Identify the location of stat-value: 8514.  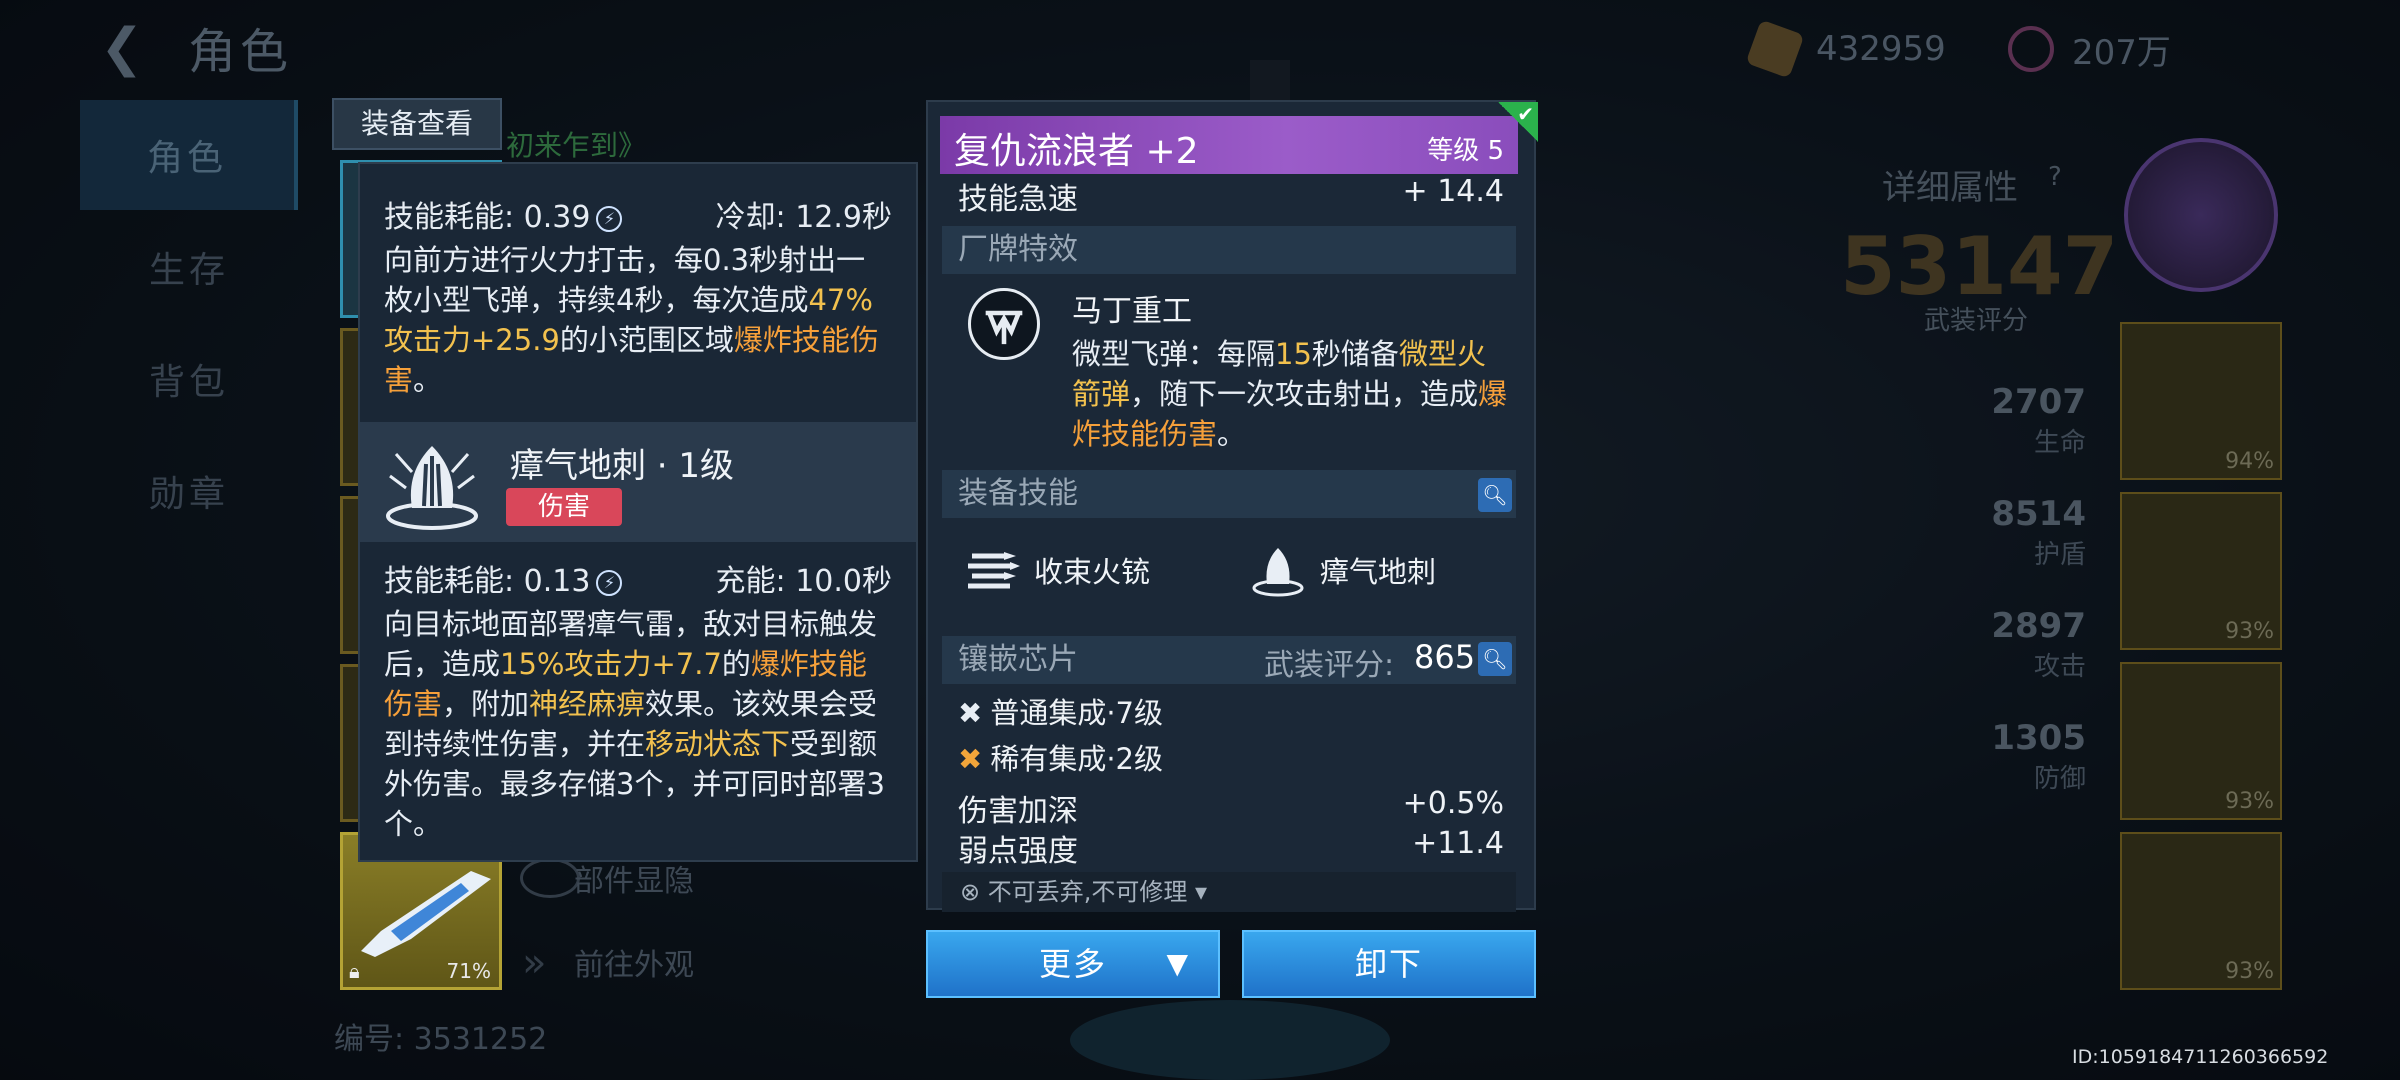
(2038, 514).